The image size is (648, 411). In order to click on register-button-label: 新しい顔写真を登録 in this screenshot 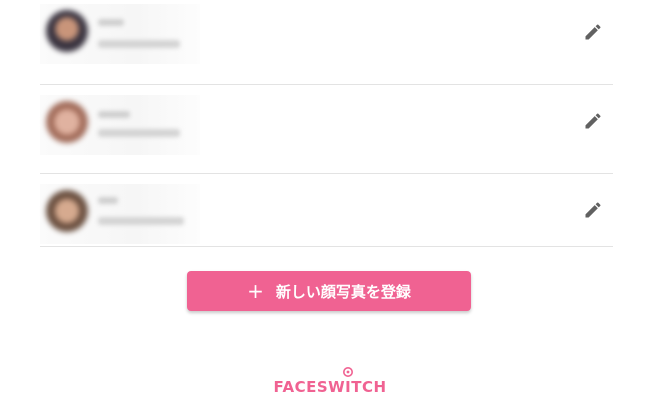, I will do `click(343, 291)`.